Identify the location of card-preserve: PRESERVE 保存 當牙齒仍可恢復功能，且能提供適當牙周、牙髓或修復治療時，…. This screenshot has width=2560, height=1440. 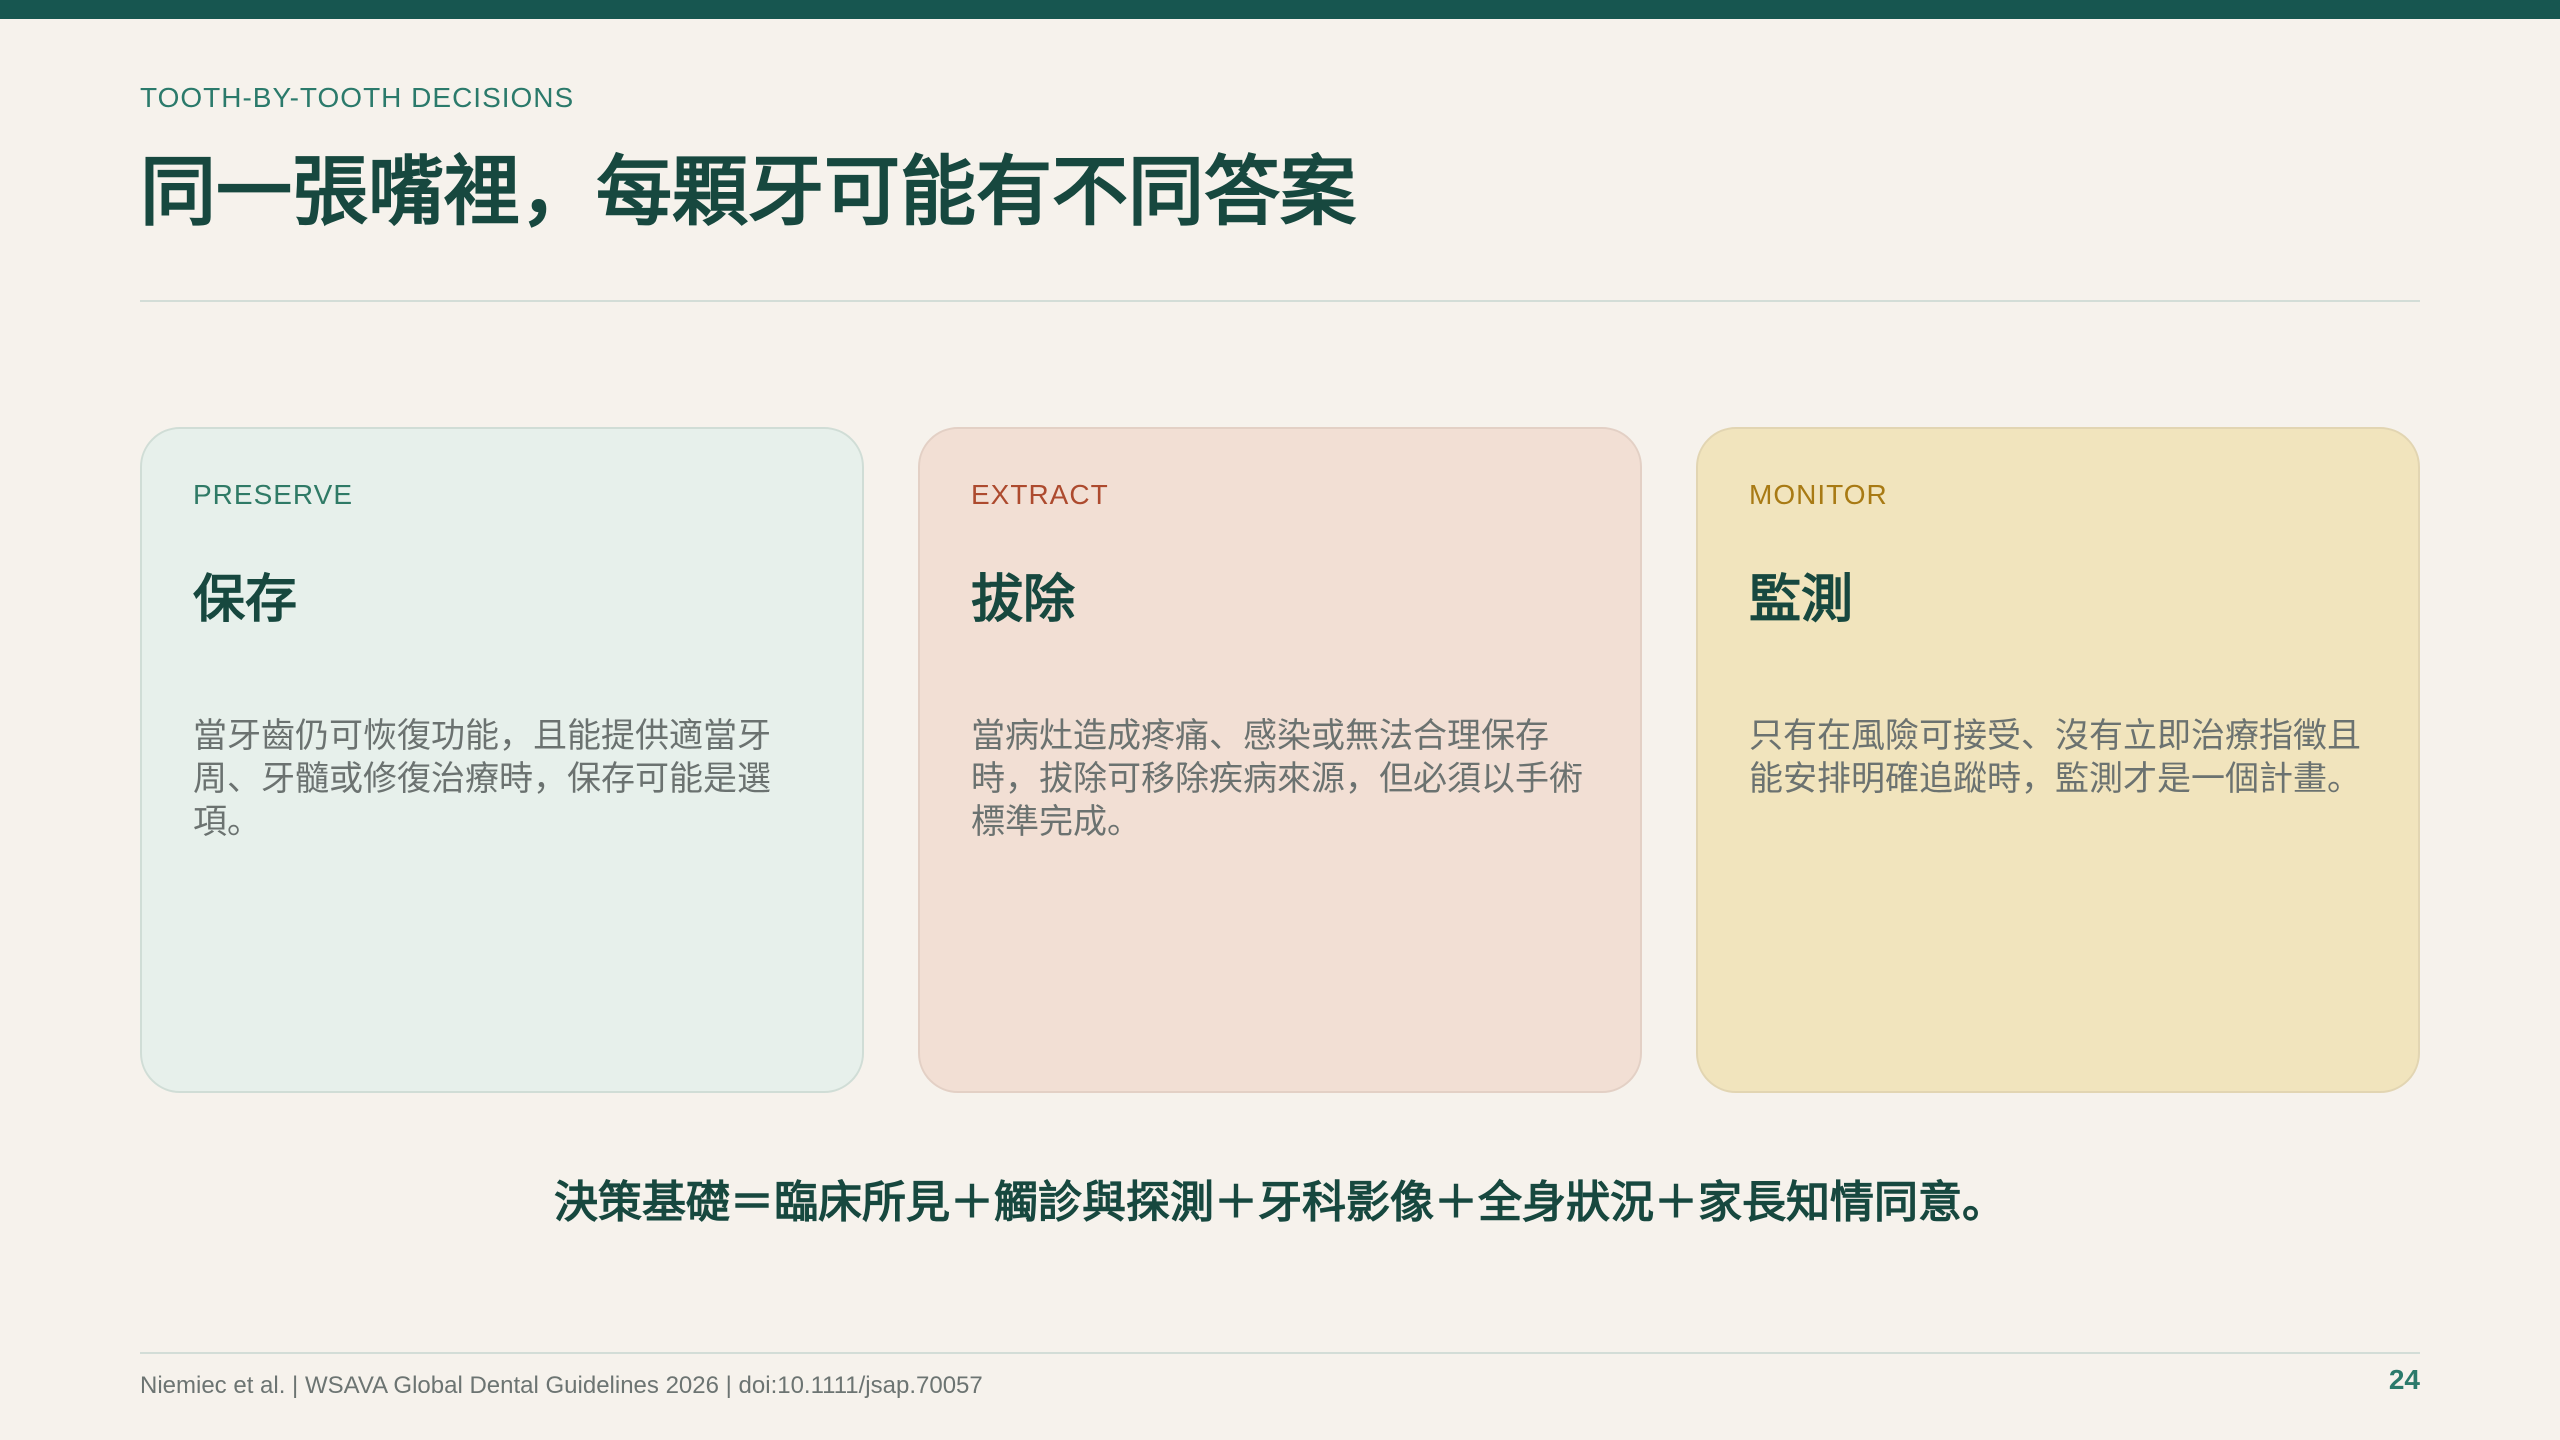
(502, 760).